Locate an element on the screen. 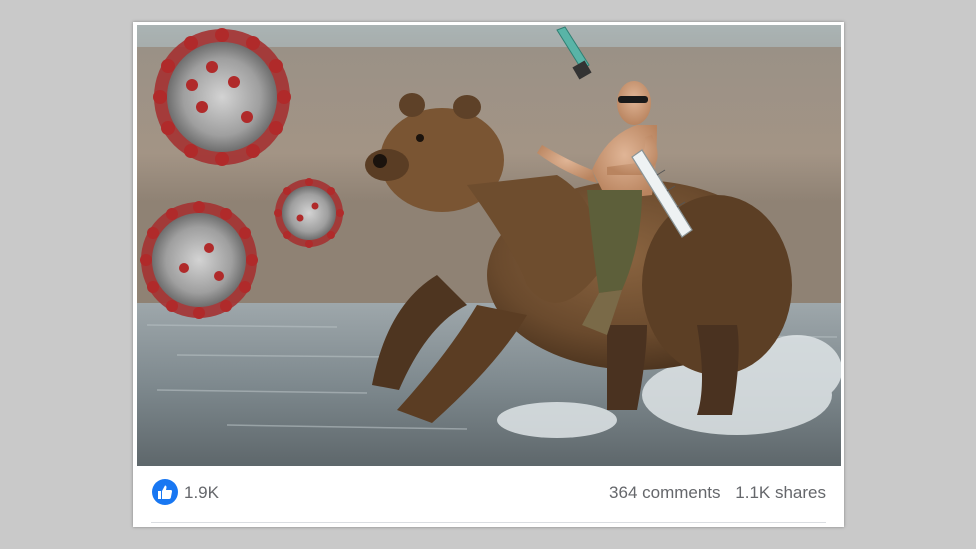  comments-count-link: 364 comments is located at coordinates (665, 492).